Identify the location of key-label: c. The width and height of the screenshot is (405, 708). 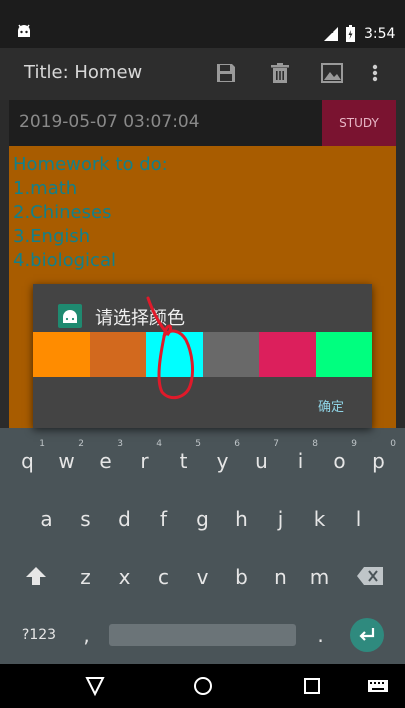
(163, 577).